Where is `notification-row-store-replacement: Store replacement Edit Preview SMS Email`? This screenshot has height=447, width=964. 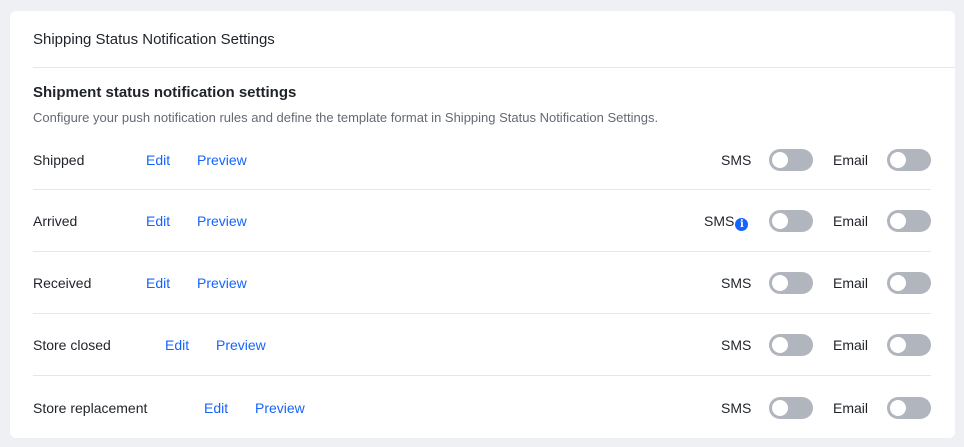 notification-row-store-replacement: Store replacement Edit Preview SMS Email is located at coordinates (482, 407).